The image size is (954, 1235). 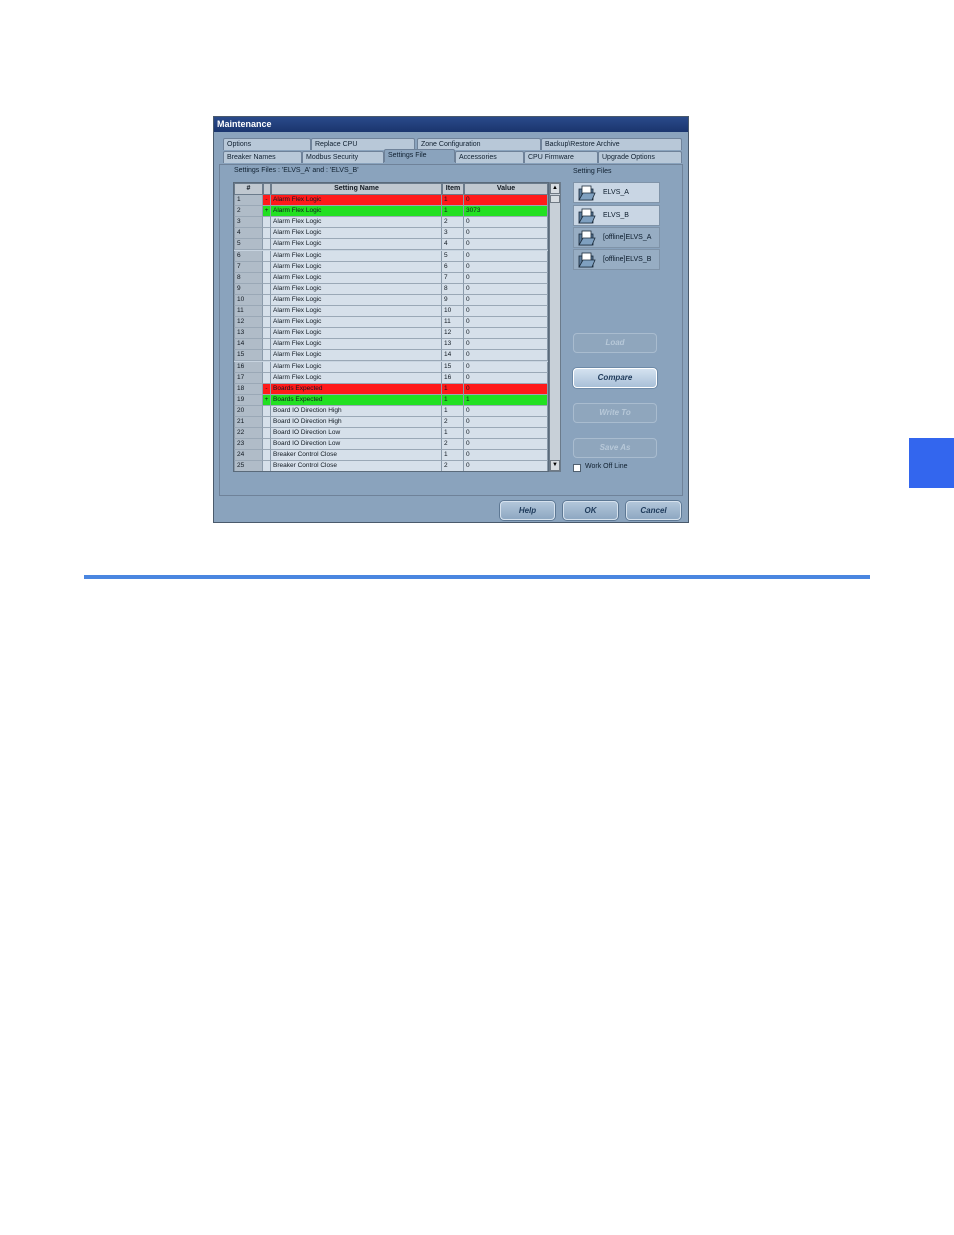 What do you see at coordinates (555, 199) in the screenshot?
I see `scroll-thumb` at bounding box center [555, 199].